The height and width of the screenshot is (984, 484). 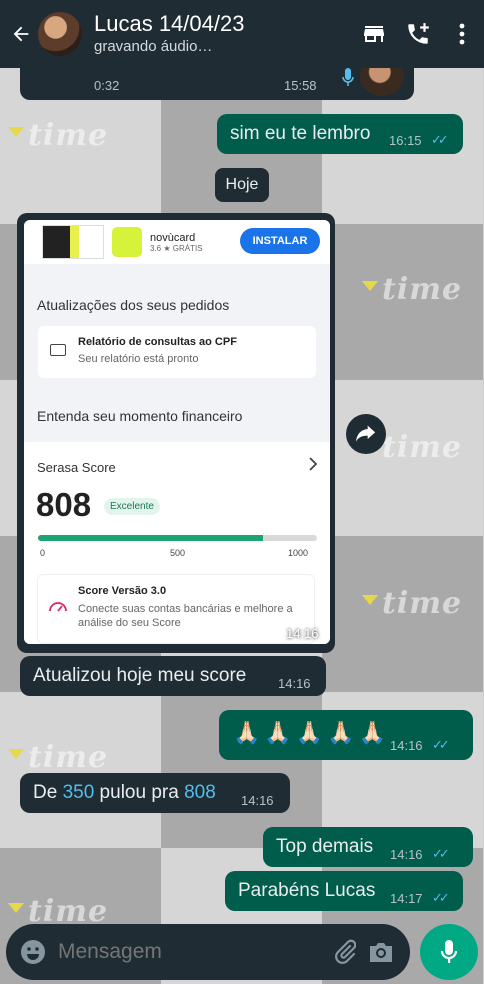 I want to click on message-text: Top demais, so click(x=325, y=846).